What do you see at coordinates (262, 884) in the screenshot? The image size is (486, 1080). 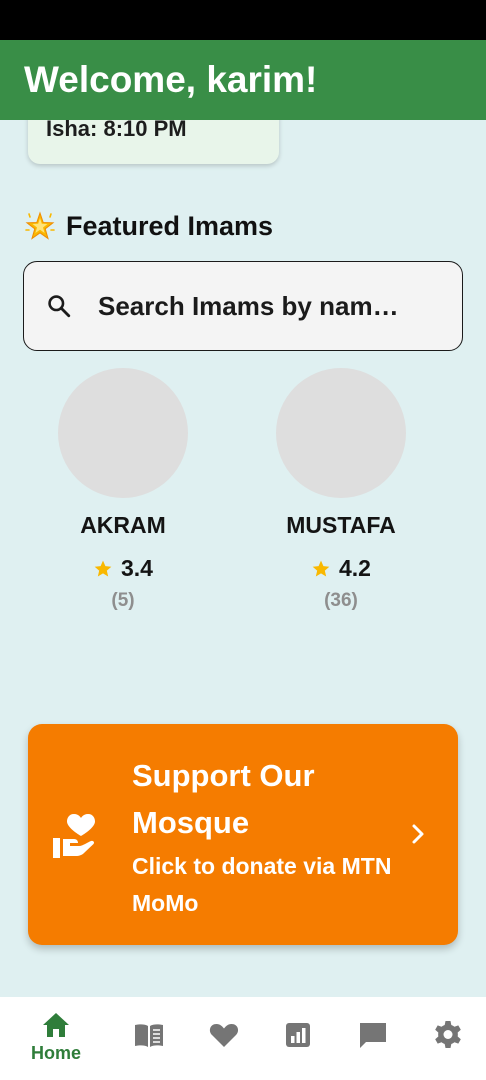 I see `donate-subtitle: Click to donate via MTN MoMo` at bounding box center [262, 884].